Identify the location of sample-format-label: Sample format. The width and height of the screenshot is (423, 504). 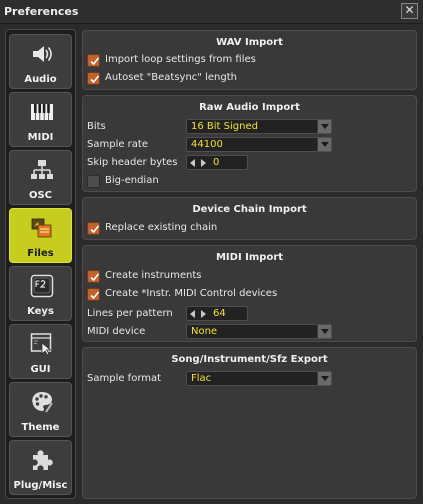
(124, 378).